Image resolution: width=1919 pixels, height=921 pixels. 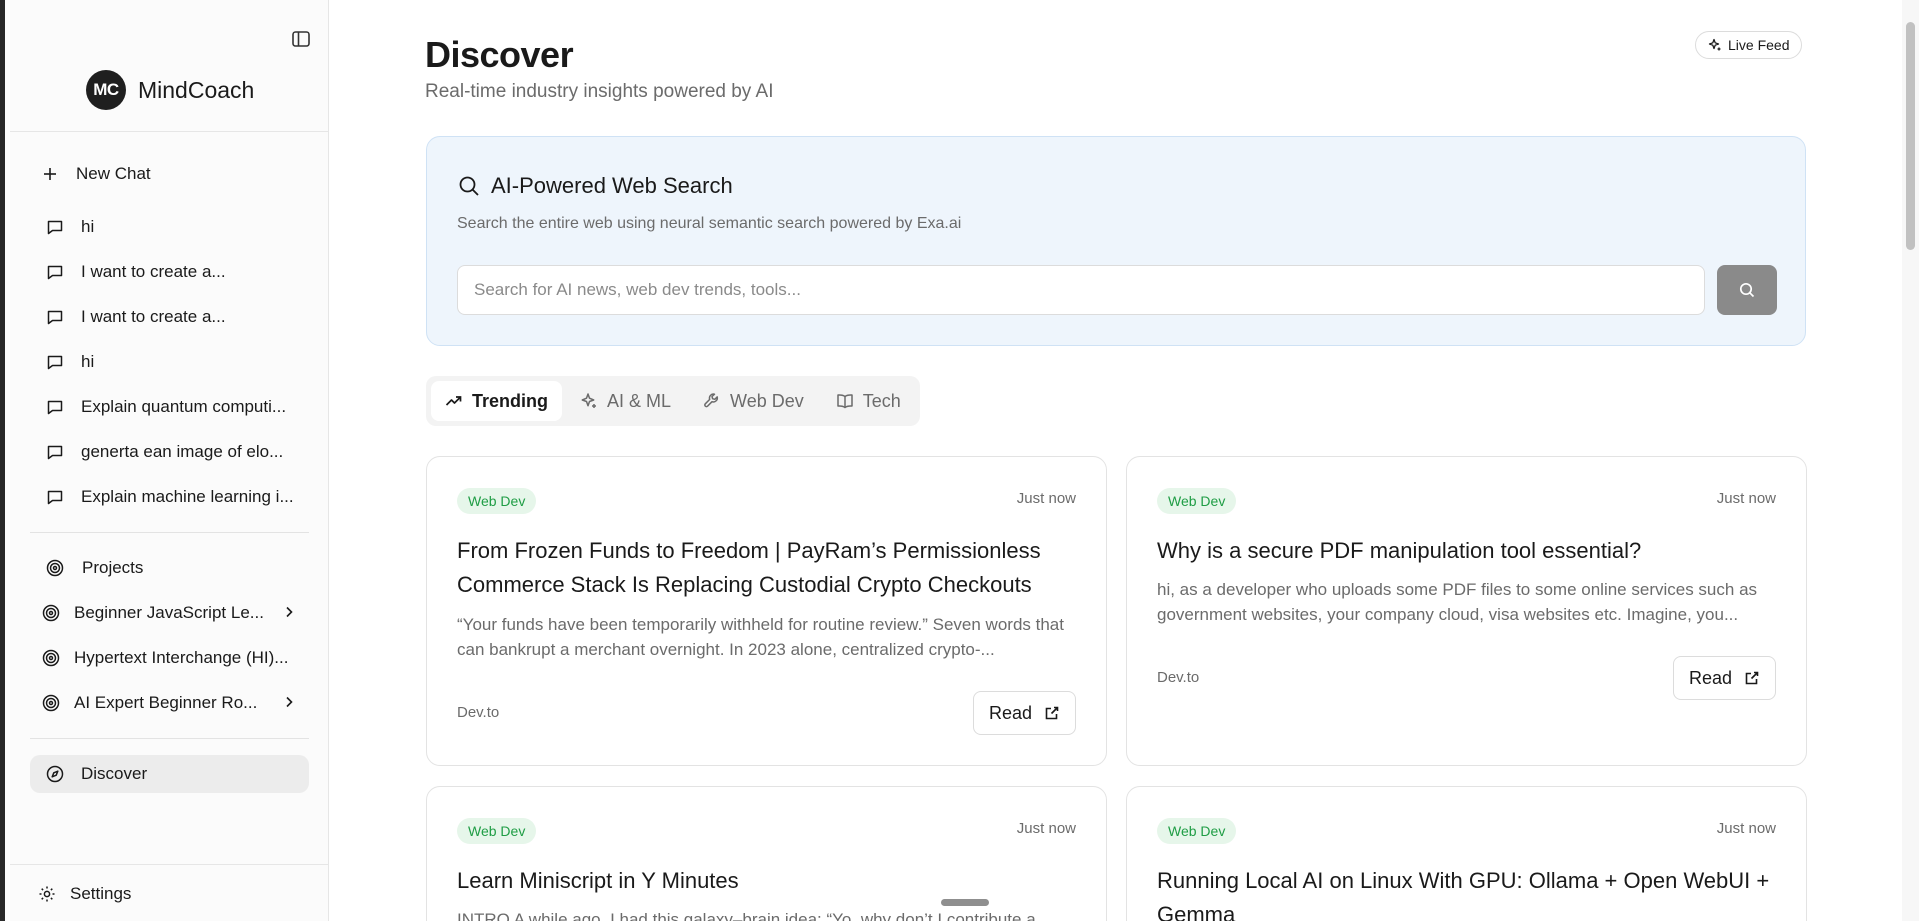 What do you see at coordinates (113, 173) in the screenshot?
I see `new-chat-label: New Chat` at bounding box center [113, 173].